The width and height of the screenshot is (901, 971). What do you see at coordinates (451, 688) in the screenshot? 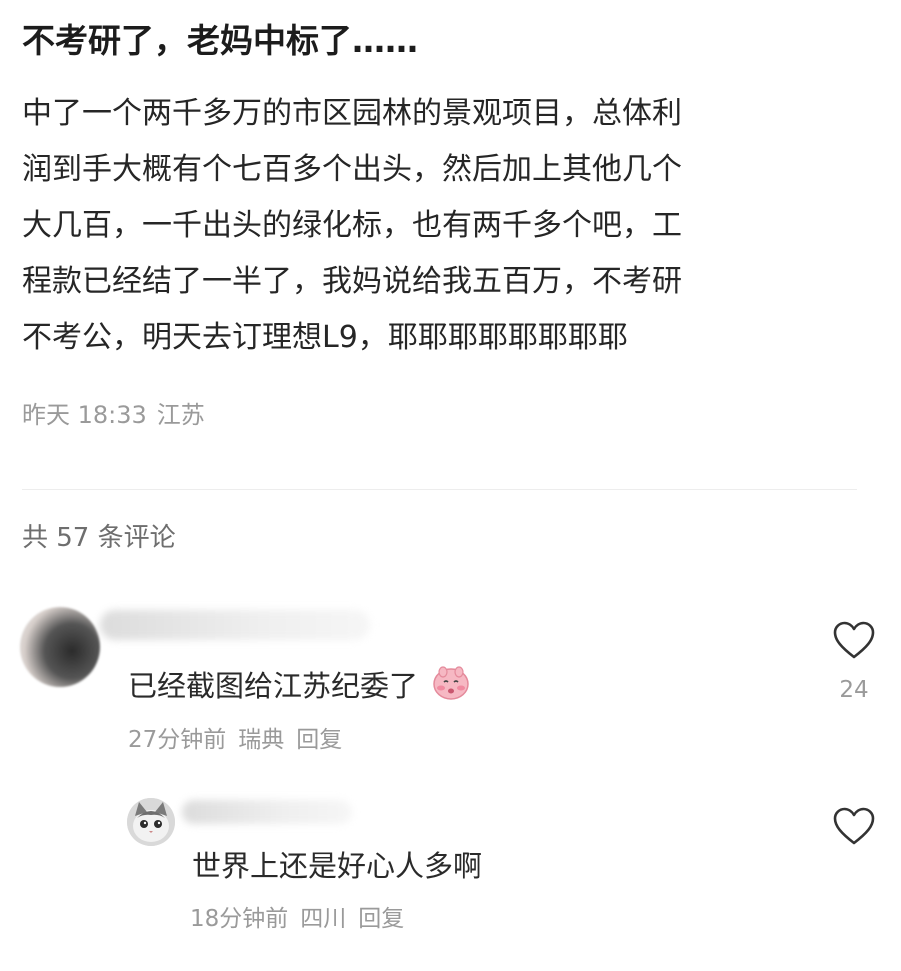
I see `pink-blushing-face-emoji-icon` at bounding box center [451, 688].